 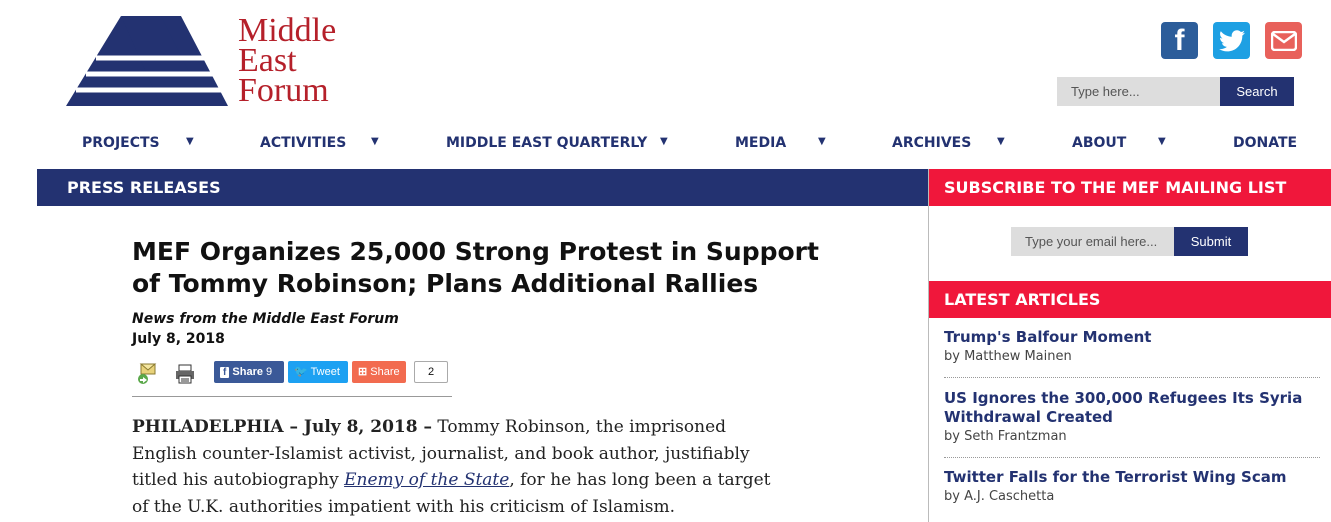 I want to click on book-link: Enemy of the State, so click(x=426, y=480).